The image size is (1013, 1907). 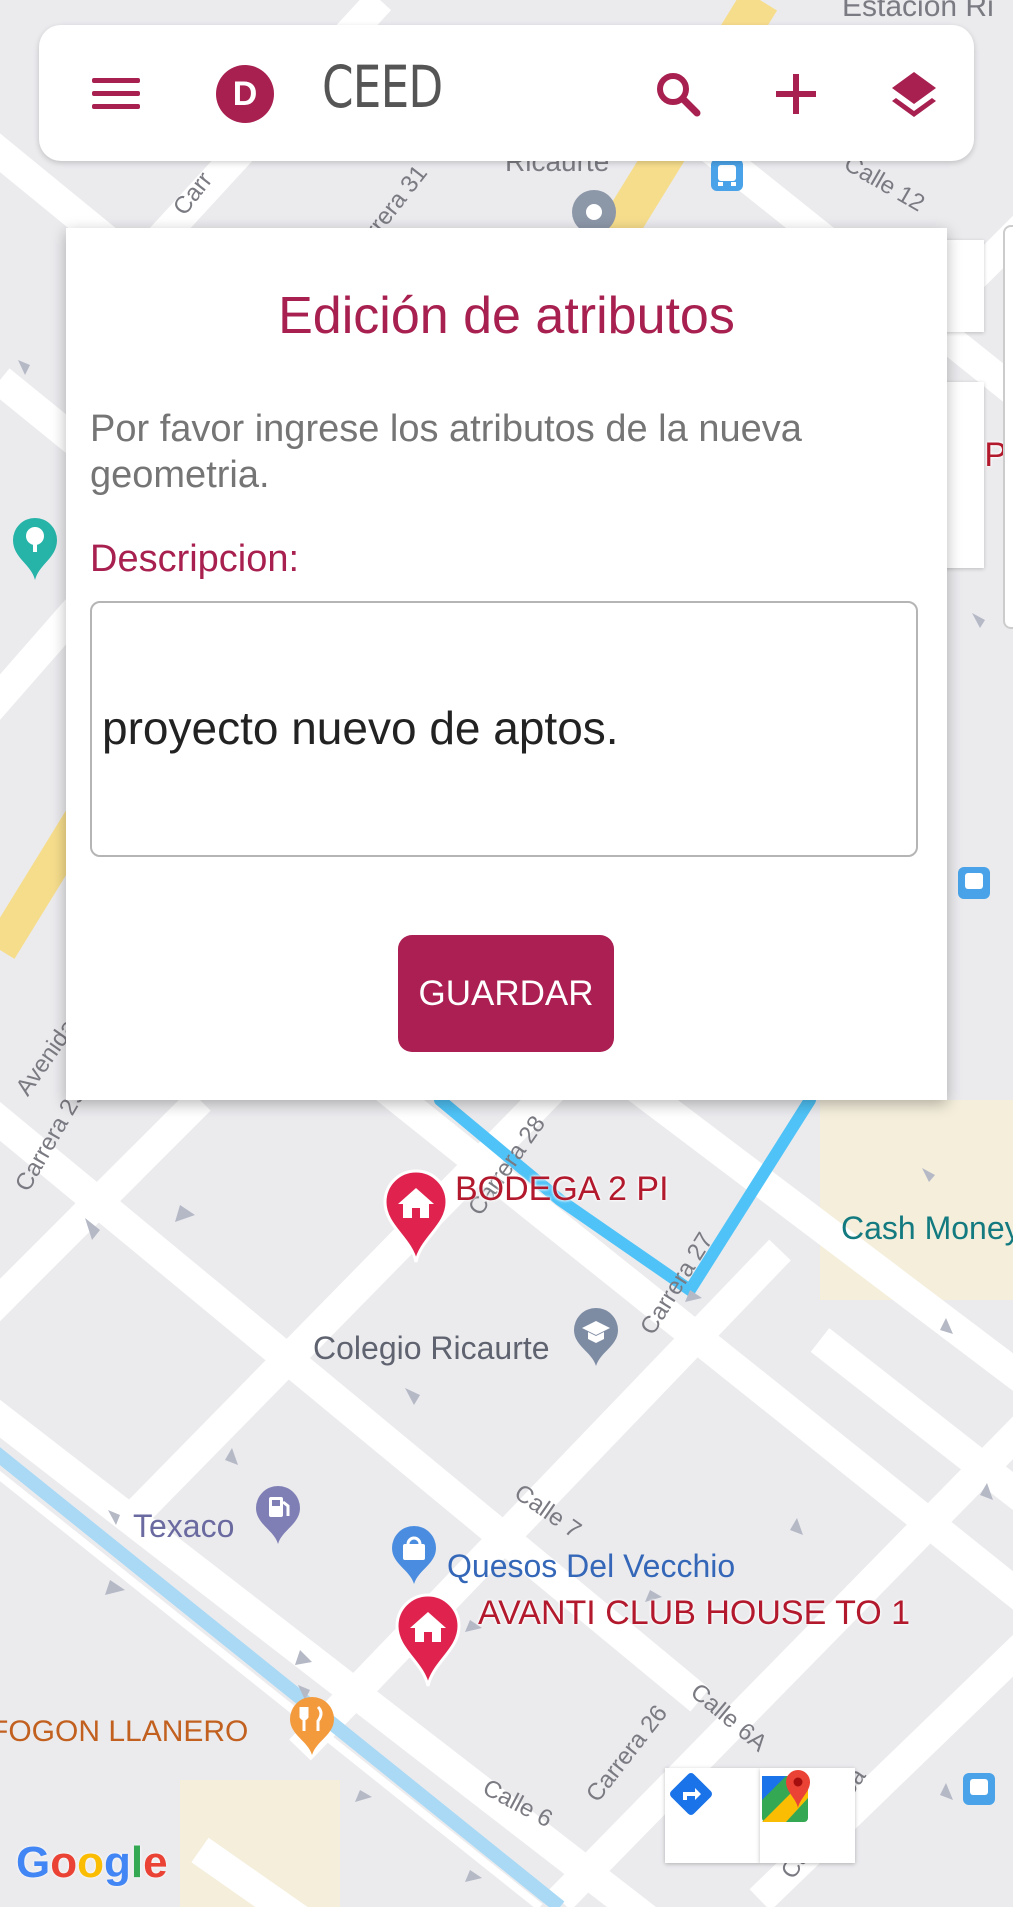 I want to click on menu-icon, so click(x=116, y=93).